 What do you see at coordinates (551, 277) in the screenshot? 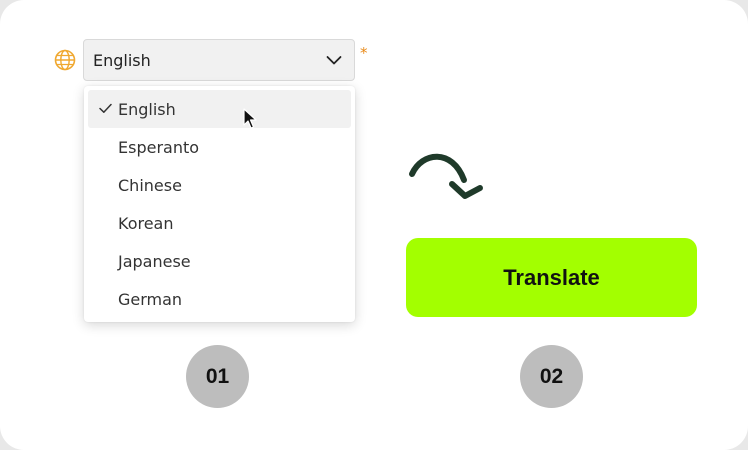
I see `translate-button: Translate` at bounding box center [551, 277].